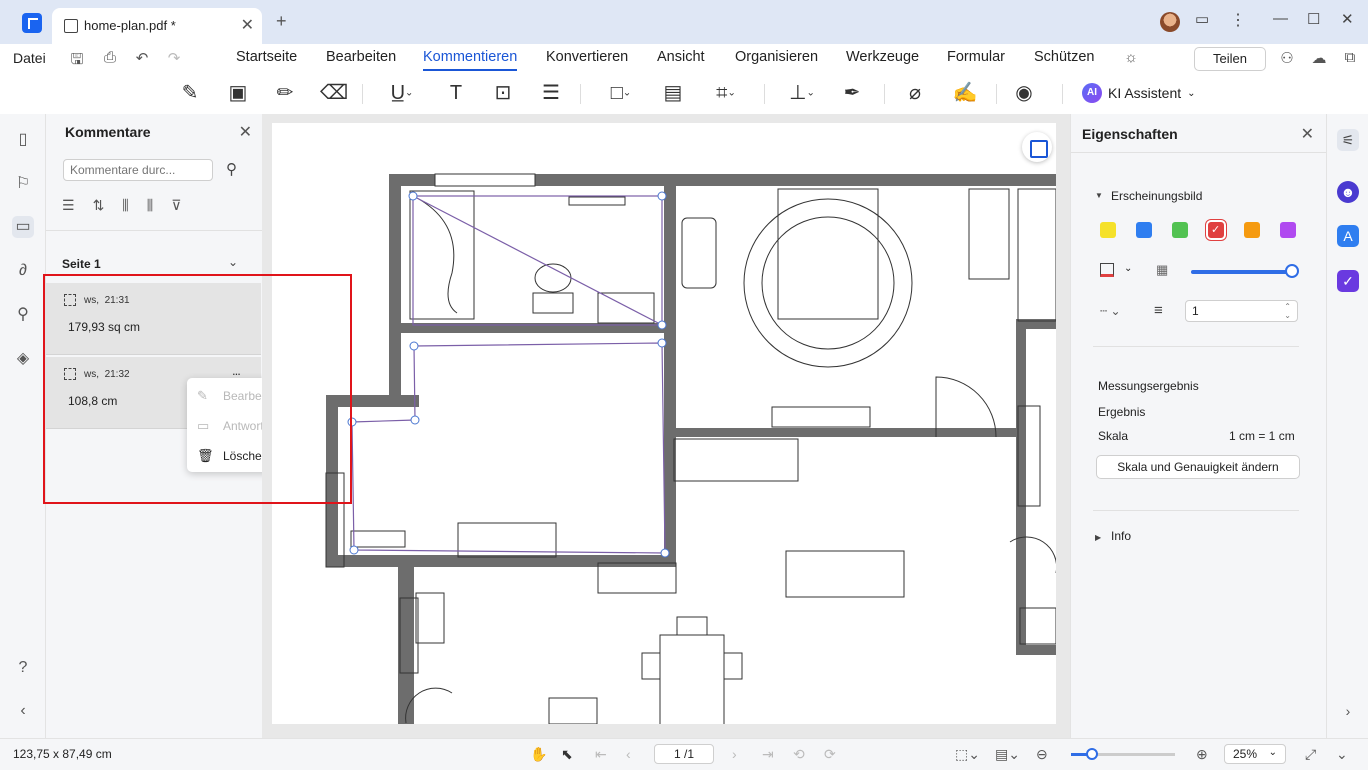  I want to click on column-settings-icon: ⫼, so click(150, 205).